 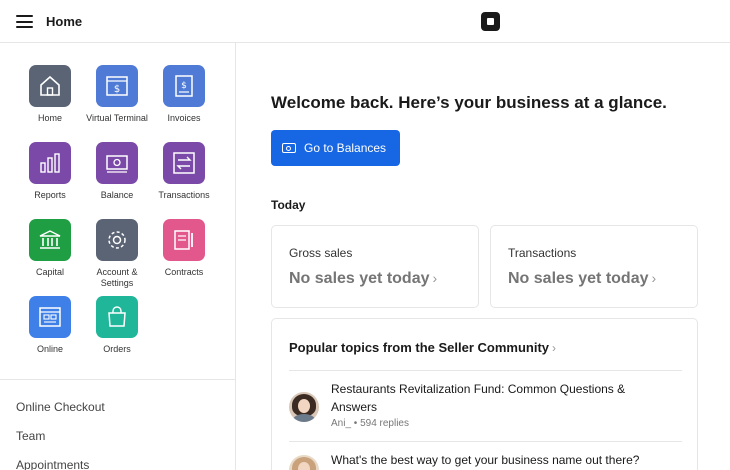 I want to click on invoice-icon: $, so click(x=184, y=86).